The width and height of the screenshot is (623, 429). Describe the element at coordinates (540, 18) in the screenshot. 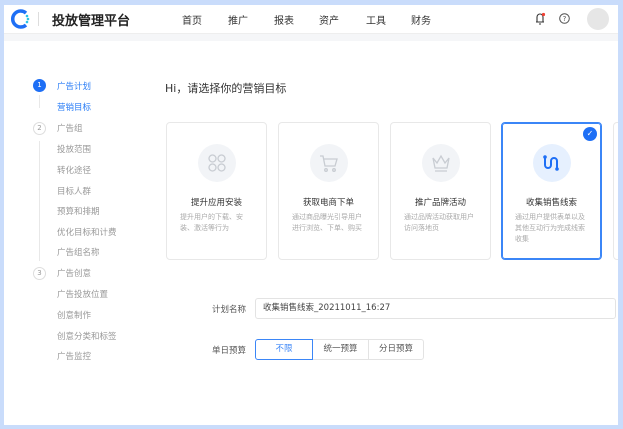

I see `bell-icon` at that location.